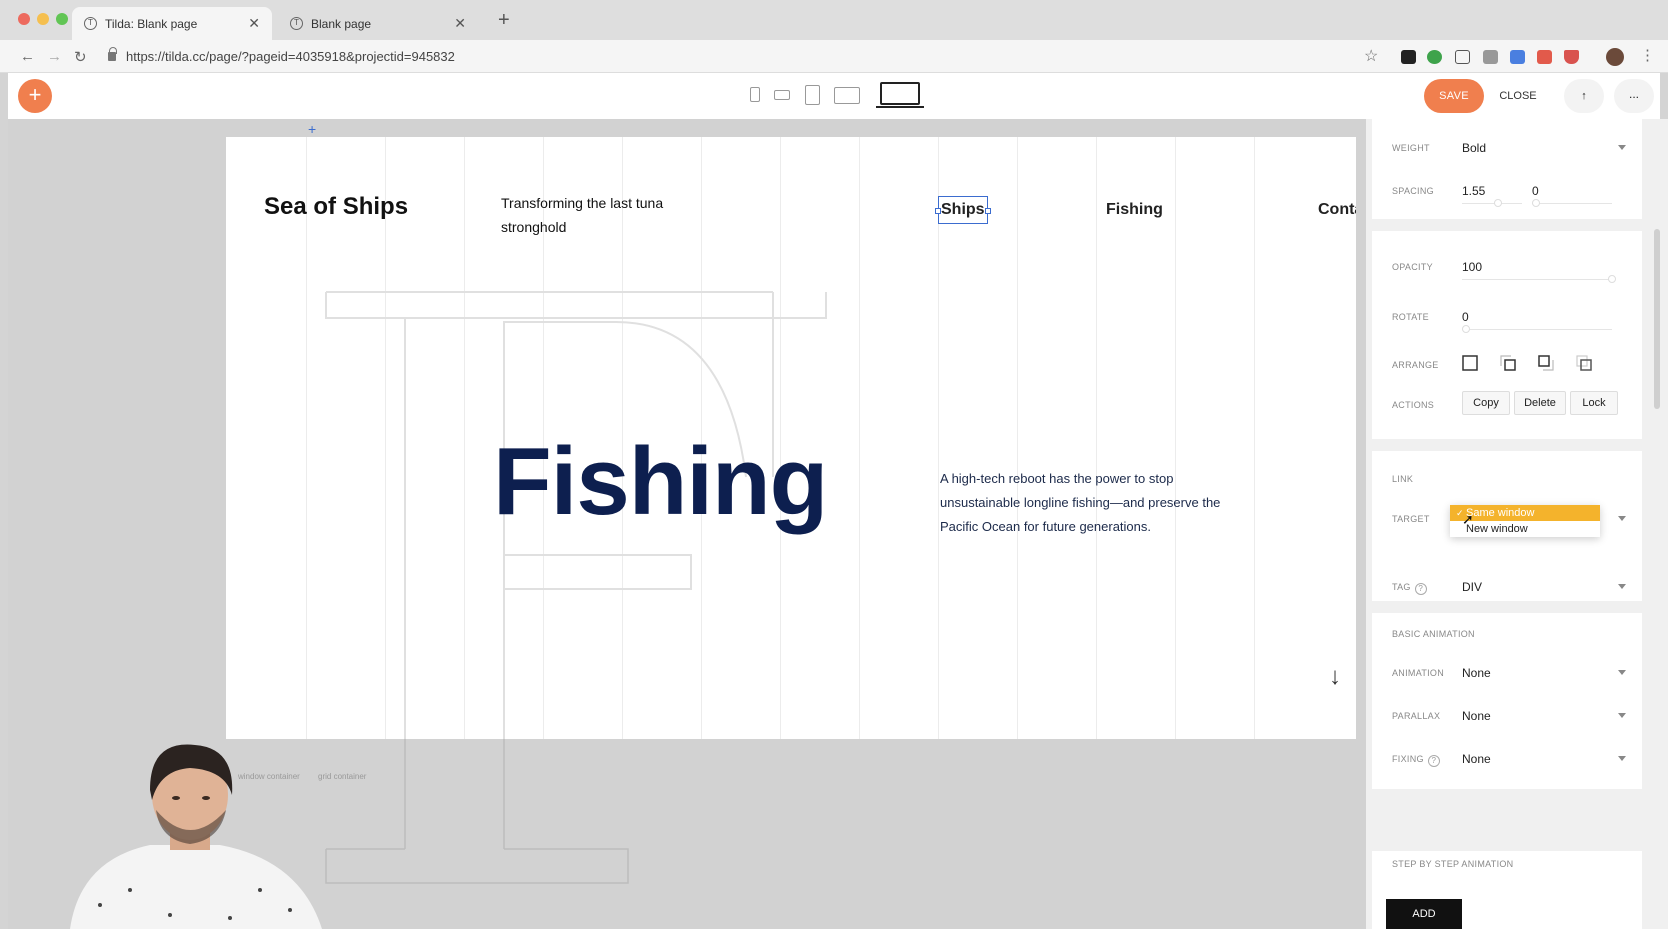 Image resolution: width=1668 pixels, height=929 pixels. What do you see at coordinates (1418, 673) in the screenshot?
I see `animation-label: ANIMATION` at bounding box center [1418, 673].